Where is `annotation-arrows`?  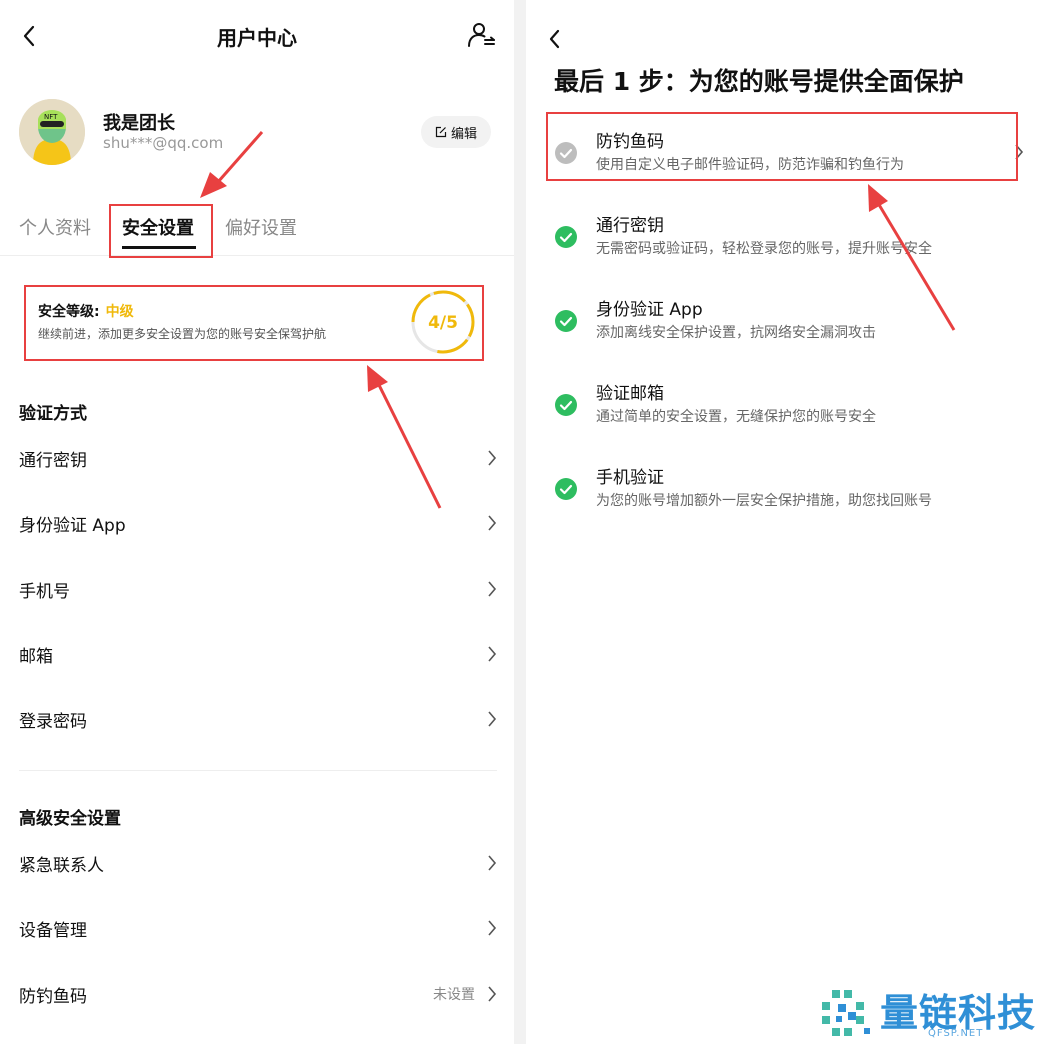
annotation-arrows is located at coordinates (321, 320).